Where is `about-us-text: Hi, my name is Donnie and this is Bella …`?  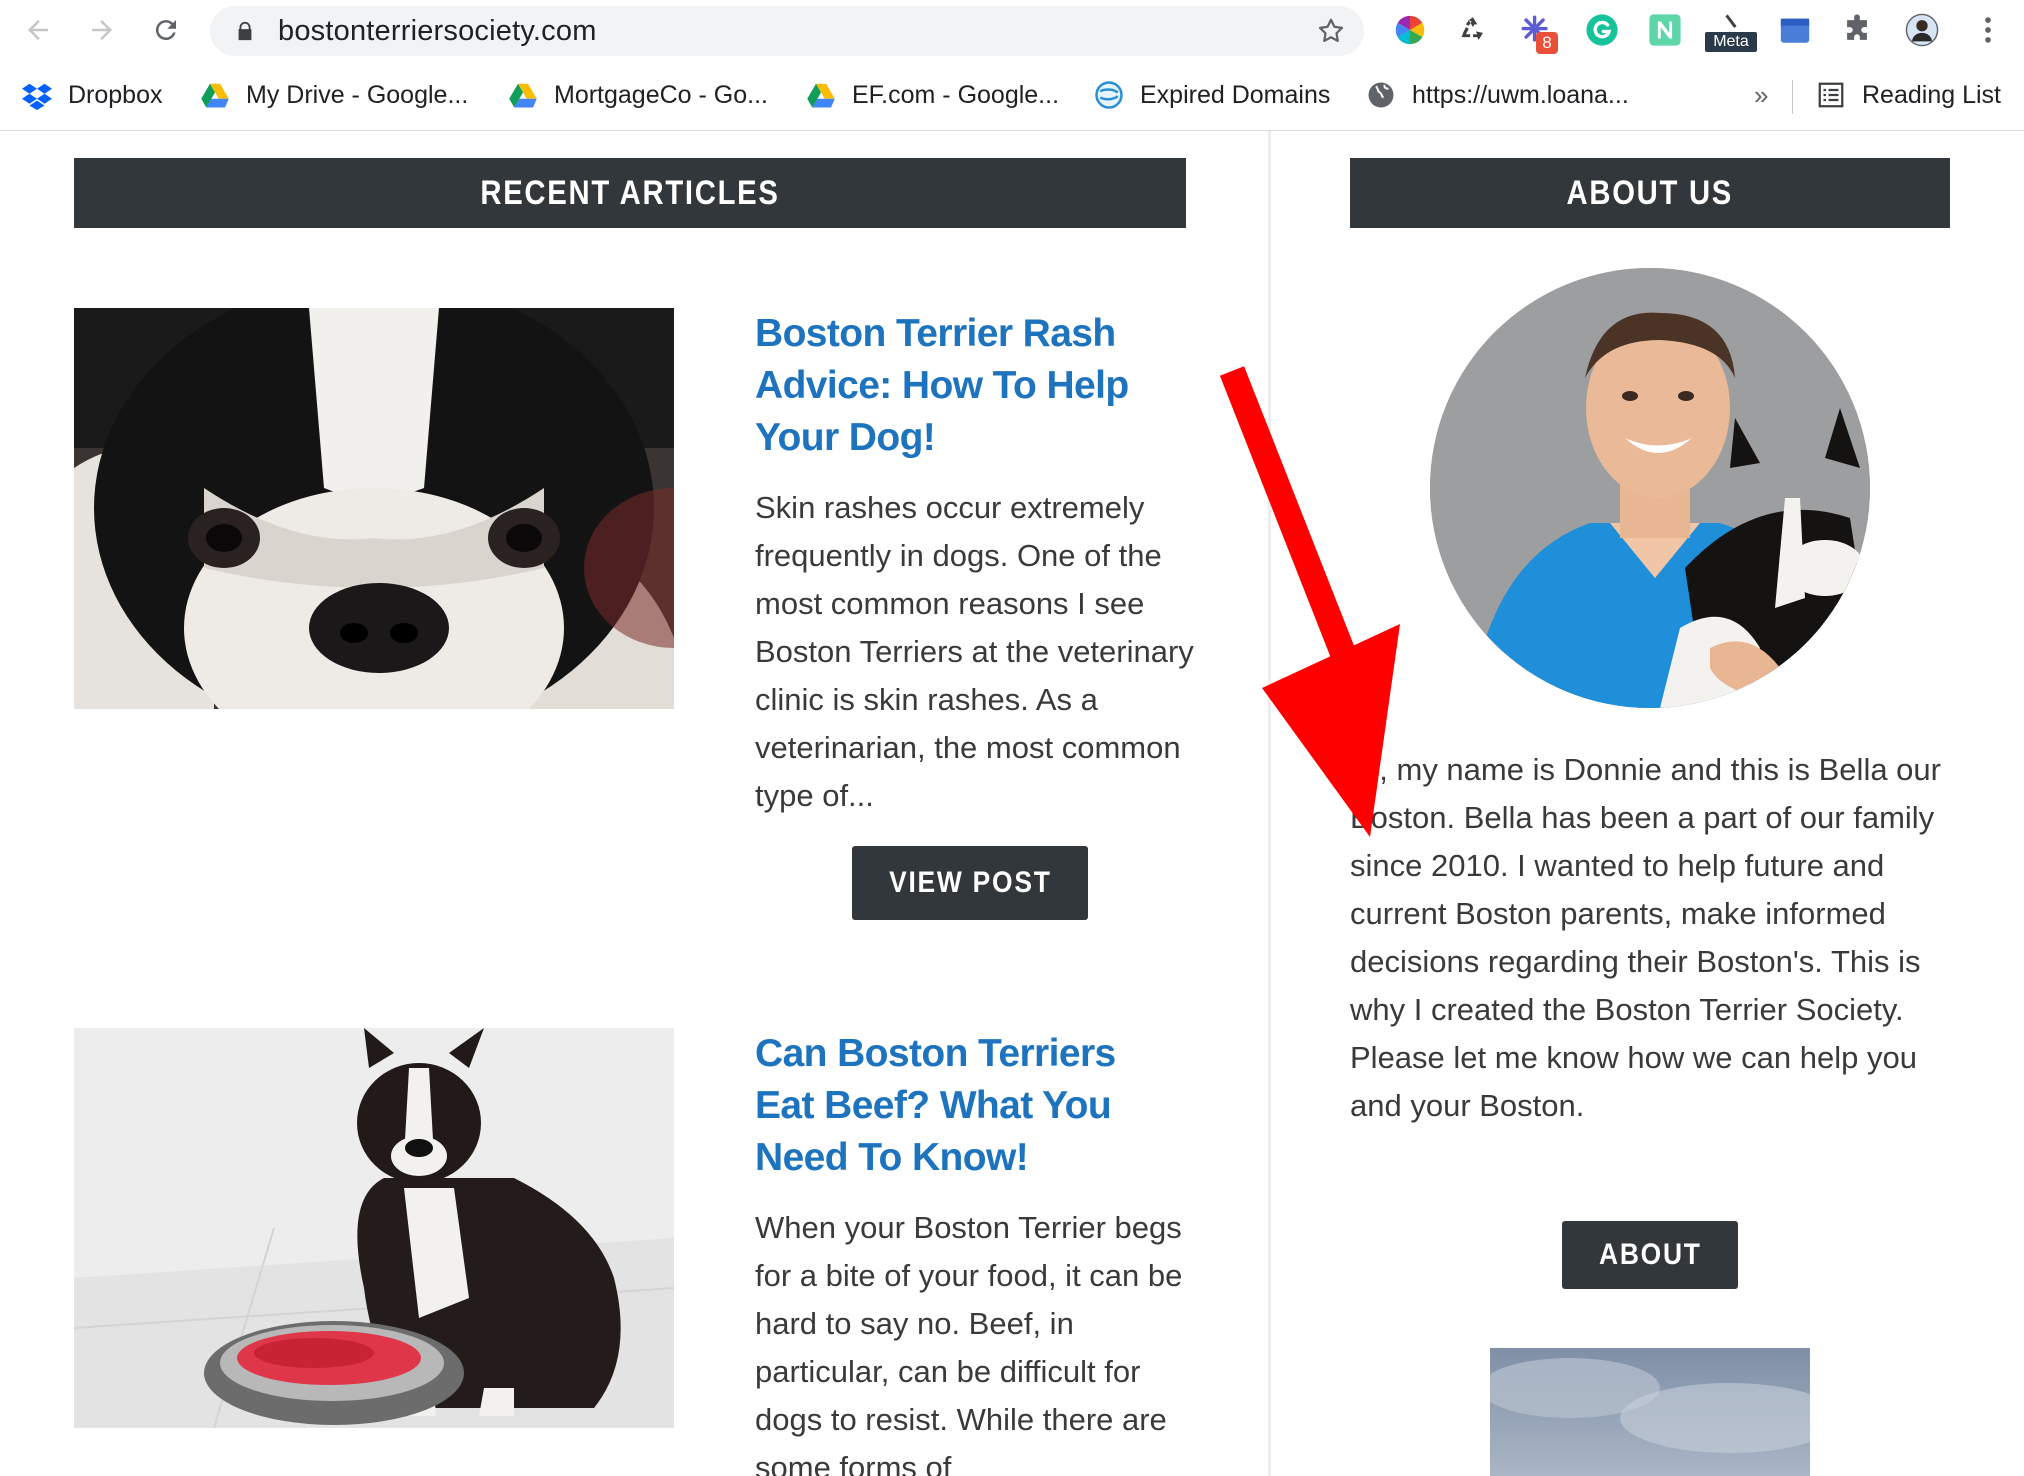 about-us-text: Hi, my name is Donnie and this is Bella … is located at coordinates (1645, 937).